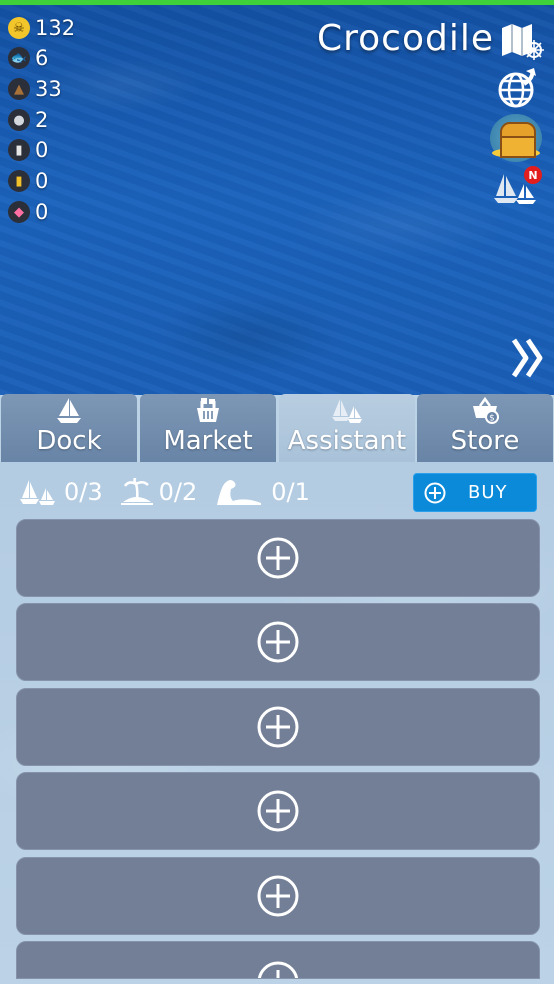 The width and height of the screenshot is (554, 984). What do you see at coordinates (42, 120) in the screenshot?
I see `resource-value: 2` at bounding box center [42, 120].